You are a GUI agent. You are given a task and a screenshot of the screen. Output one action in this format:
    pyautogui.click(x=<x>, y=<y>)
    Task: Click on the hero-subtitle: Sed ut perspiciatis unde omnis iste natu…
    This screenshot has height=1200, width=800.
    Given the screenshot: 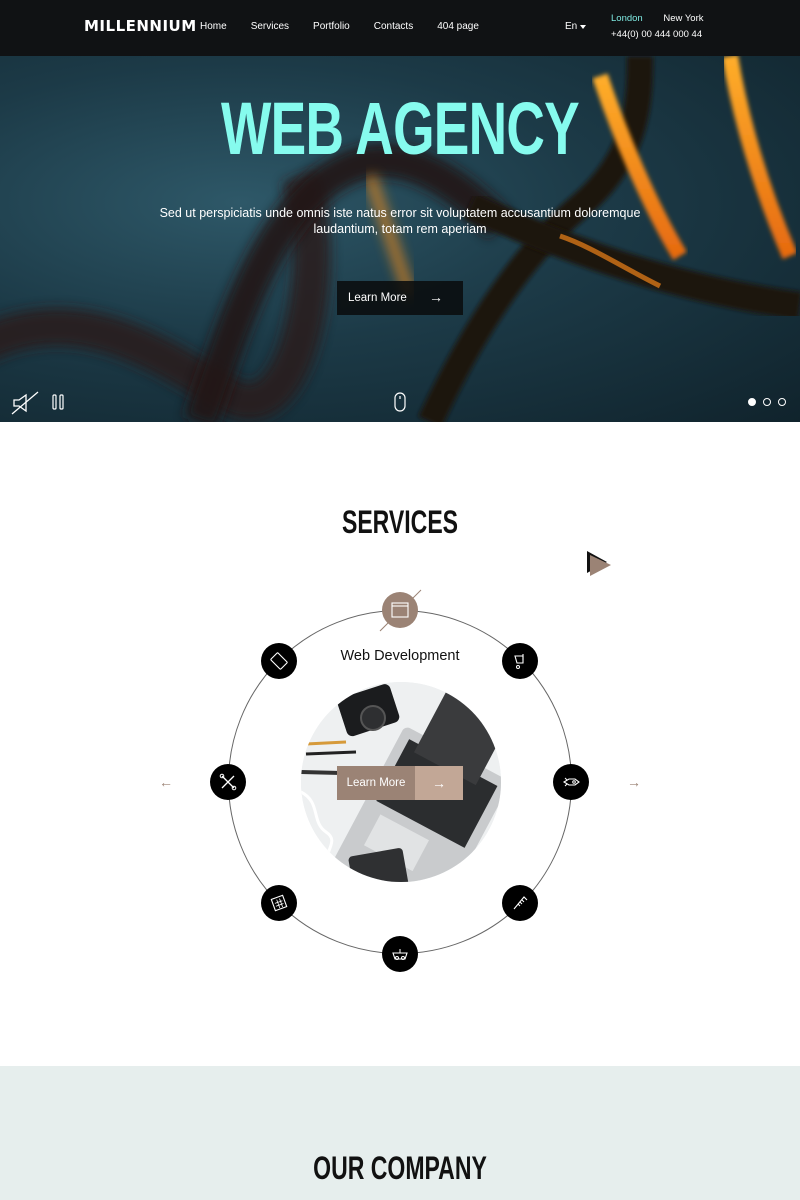 What is the action you would take?
    pyautogui.click(x=400, y=221)
    